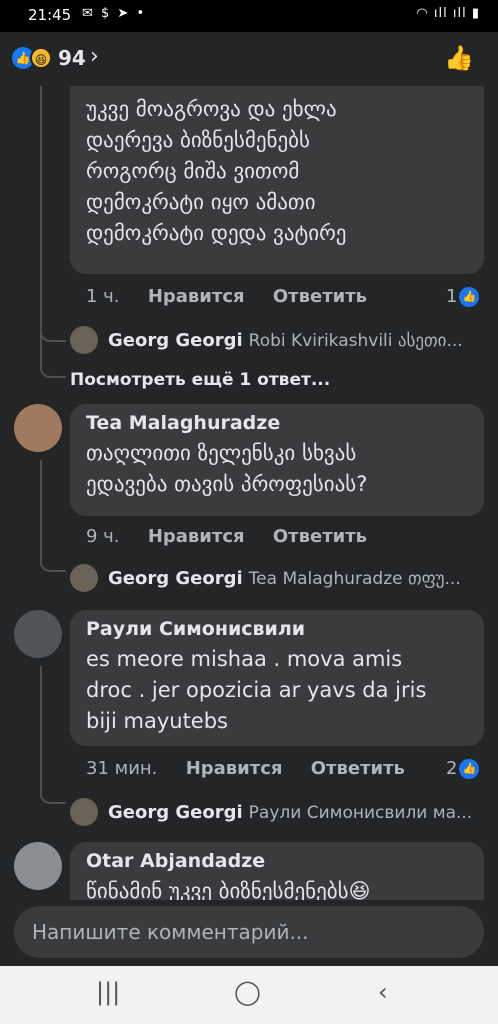  What do you see at coordinates (383, 992) in the screenshot?
I see `back-button: ‹` at bounding box center [383, 992].